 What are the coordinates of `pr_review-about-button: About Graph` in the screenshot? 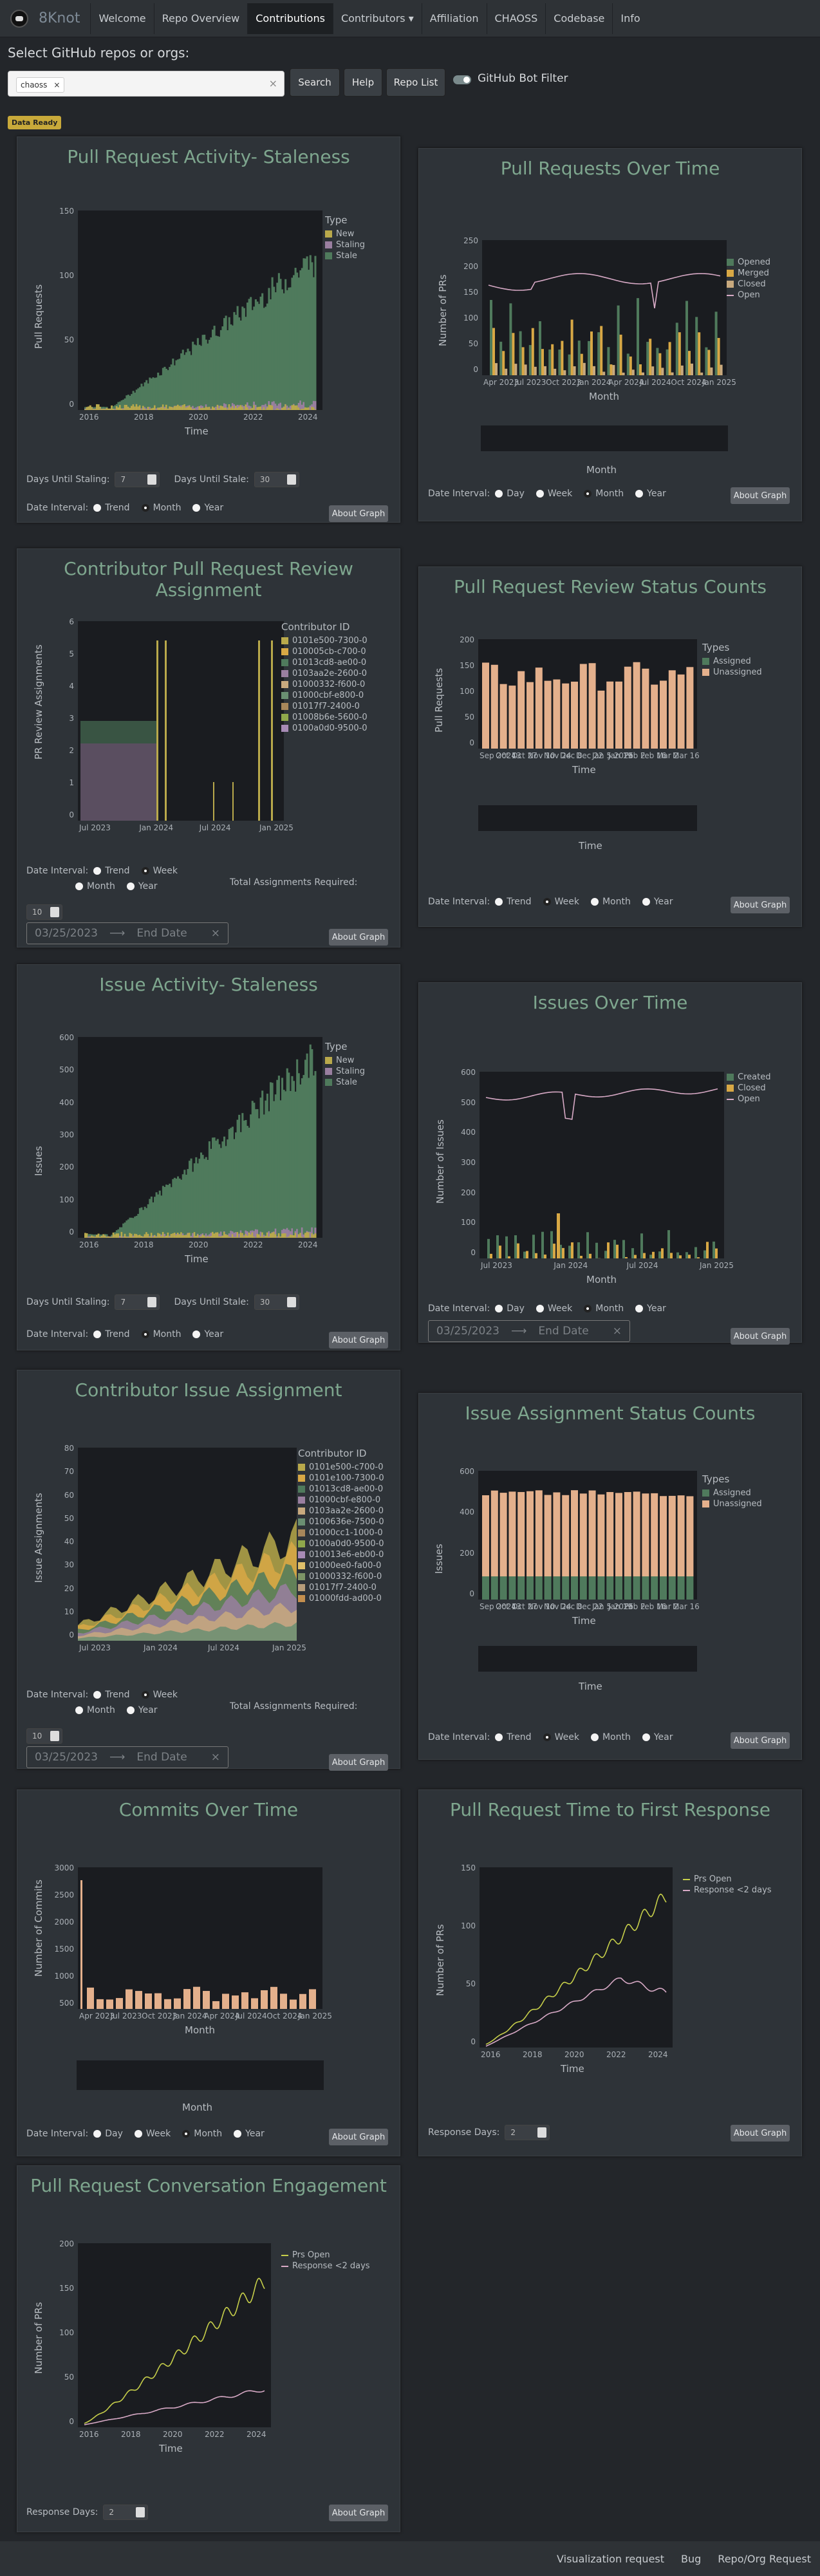 It's located at (760, 905).